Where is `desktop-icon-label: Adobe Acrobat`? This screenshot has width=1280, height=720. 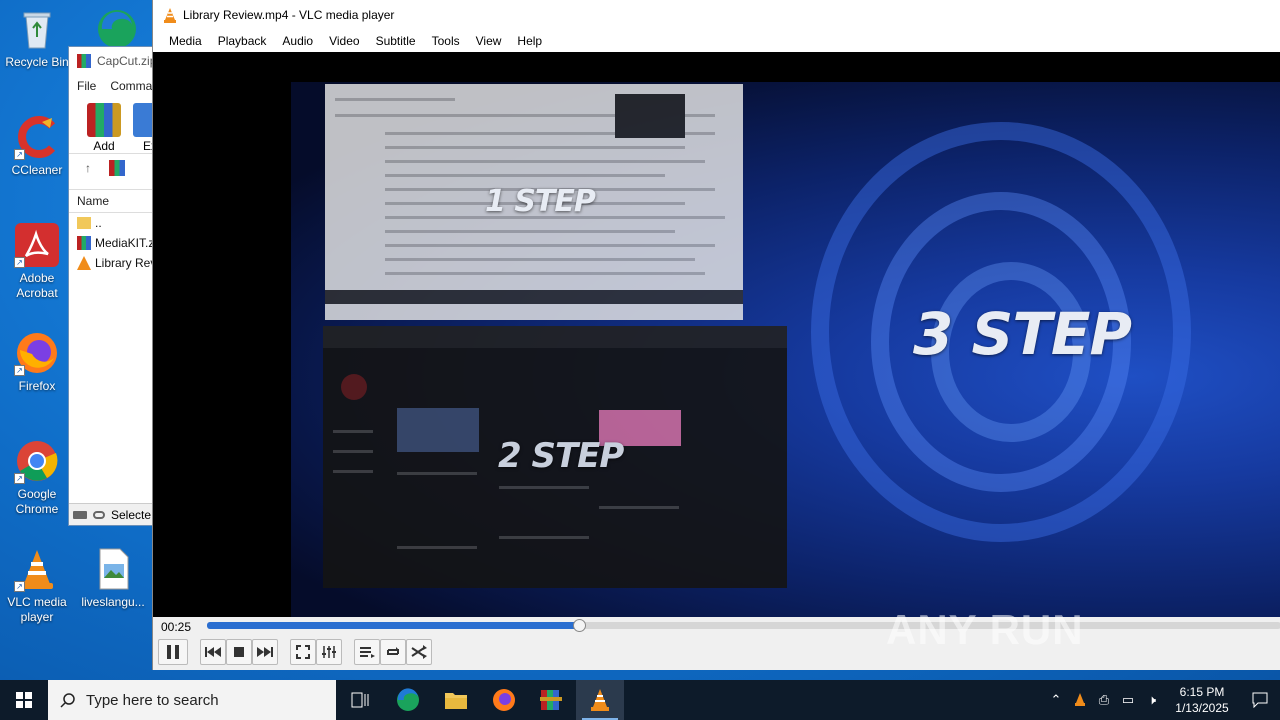
desktop-icon-label: Adobe Acrobat is located at coordinates (37, 285).